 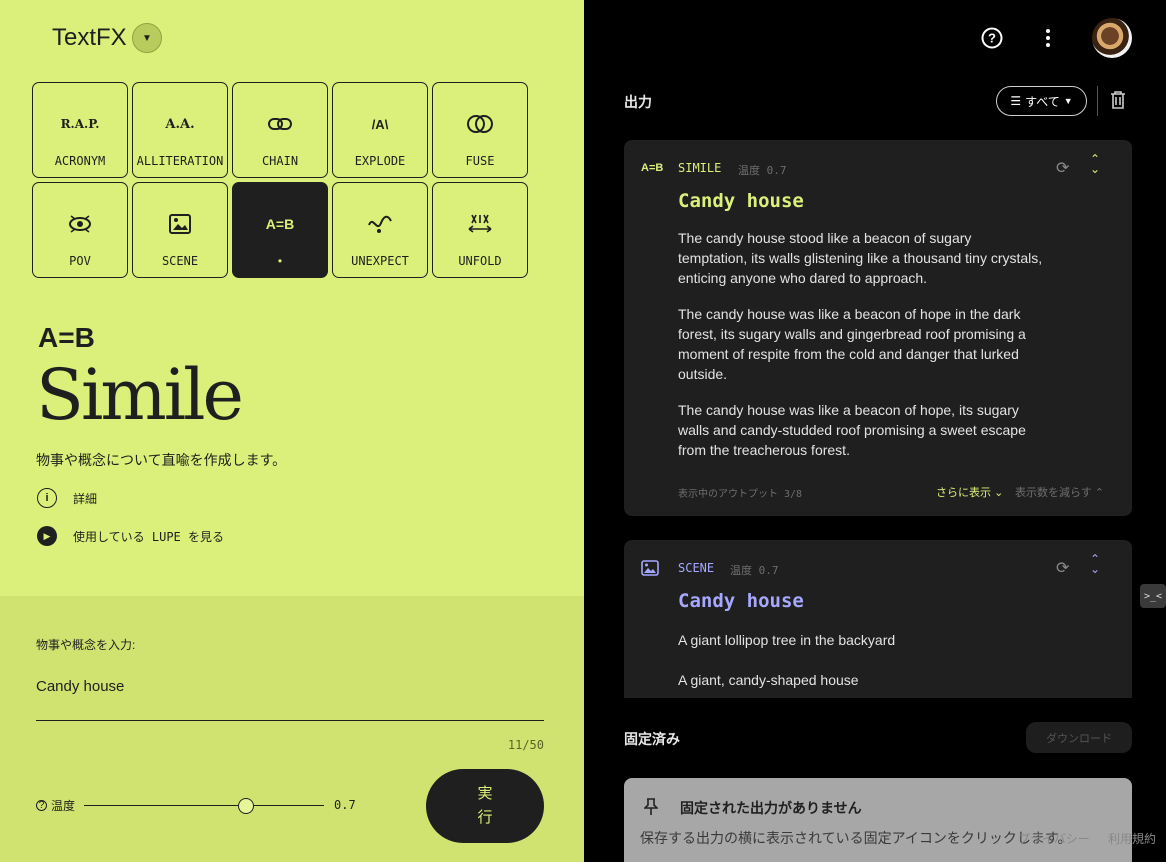 What do you see at coordinates (380, 124) in the screenshot?
I see `explode-icon: /A\` at bounding box center [380, 124].